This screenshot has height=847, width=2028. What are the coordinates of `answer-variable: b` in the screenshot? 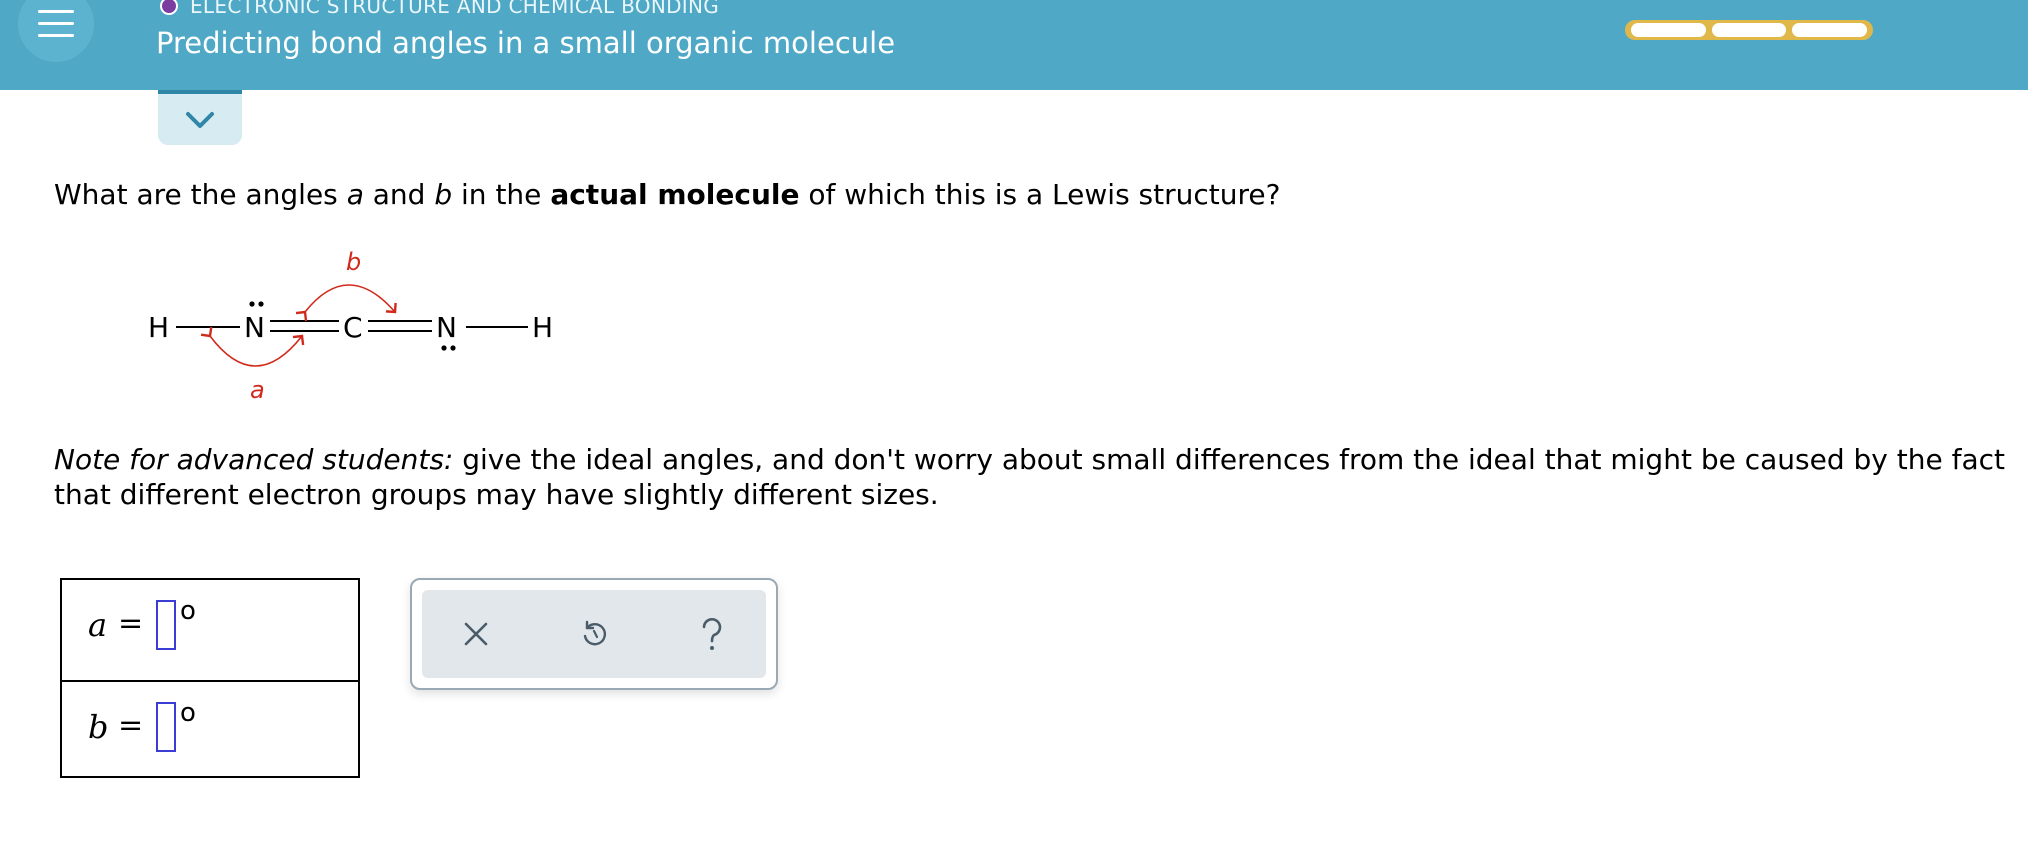 It's located at (98, 727).